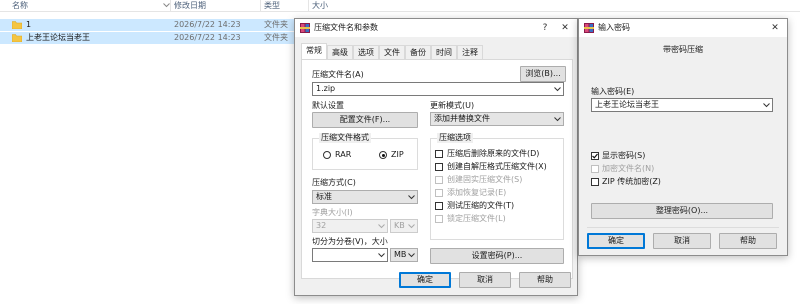  I want to click on tab-advanced: 高级, so click(340, 52).